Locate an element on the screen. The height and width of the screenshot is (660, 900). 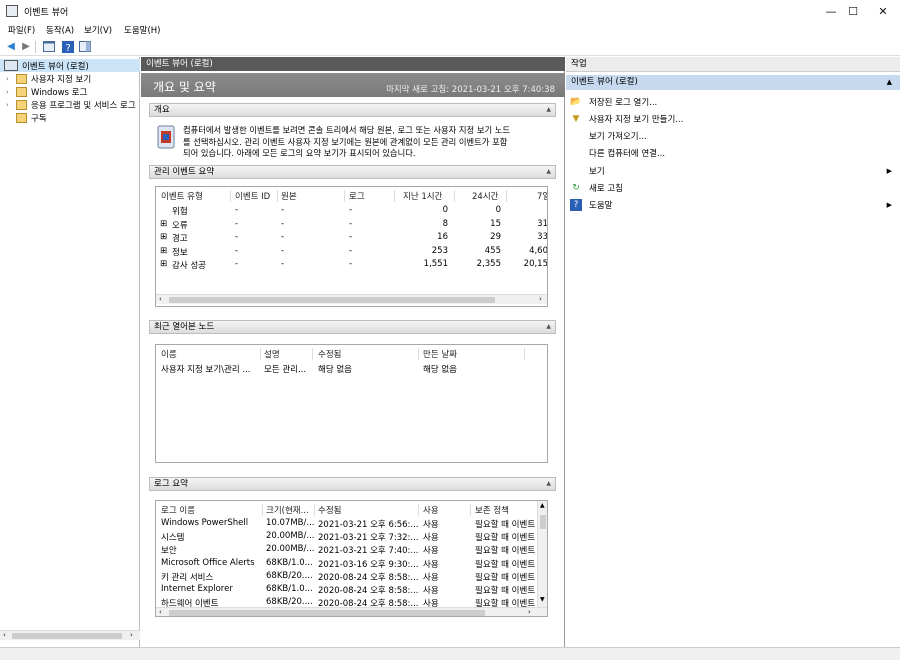
window-title: 이벤트 뷰어 is located at coordinates (46, 13).